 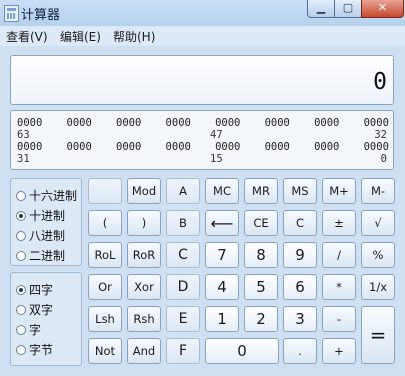 What do you see at coordinates (183, 287) in the screenshot?
I see `hex-d-key: D` at bounding box center [183, 287].